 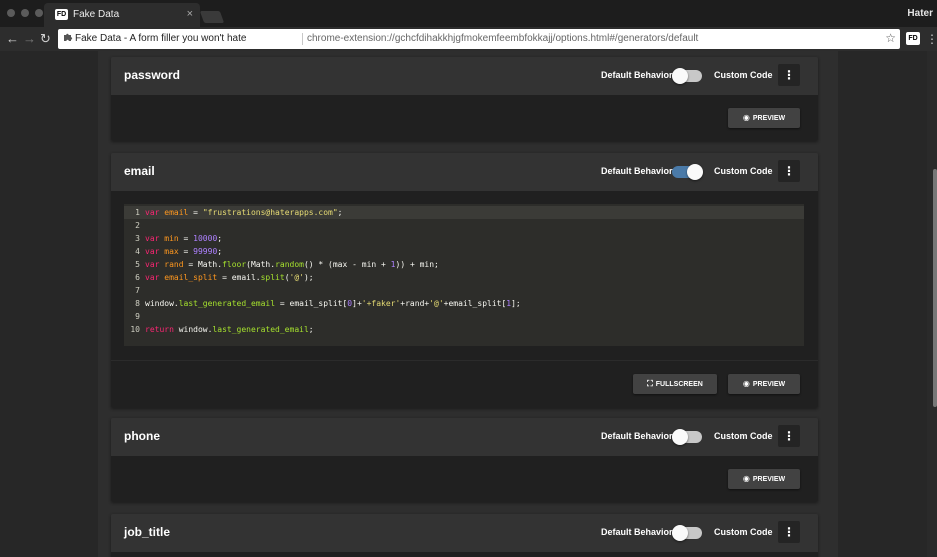 What do you see at coordinates (137, 238) in the screenshot?
I see `line-number: 3` at bounding box center [137, 238].